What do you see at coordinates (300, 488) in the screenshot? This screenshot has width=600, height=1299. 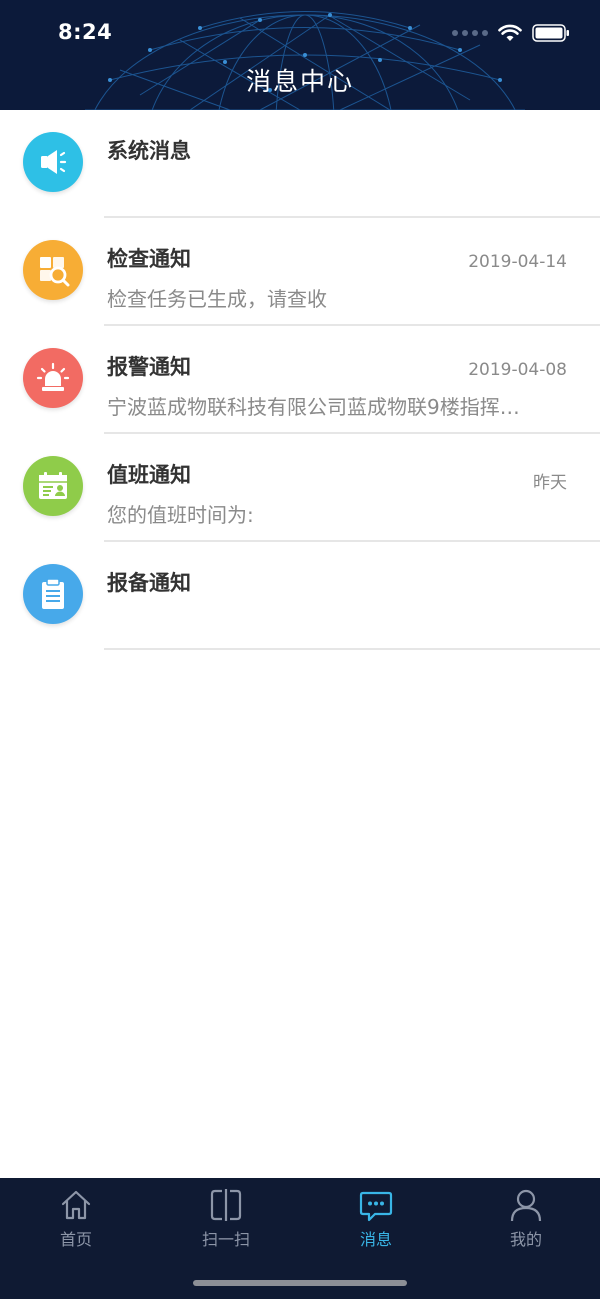 I see `message-item-duty: 值班通知 昨天 您的值班时间为:` at bounding box center [300, 488].